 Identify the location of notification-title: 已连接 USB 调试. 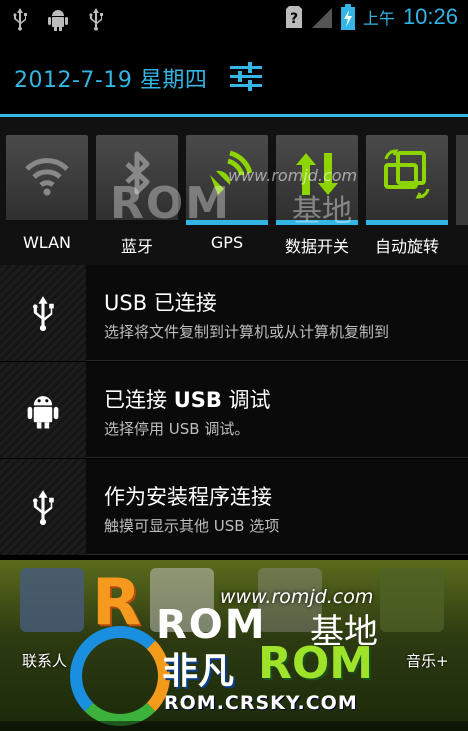
(187, 399).